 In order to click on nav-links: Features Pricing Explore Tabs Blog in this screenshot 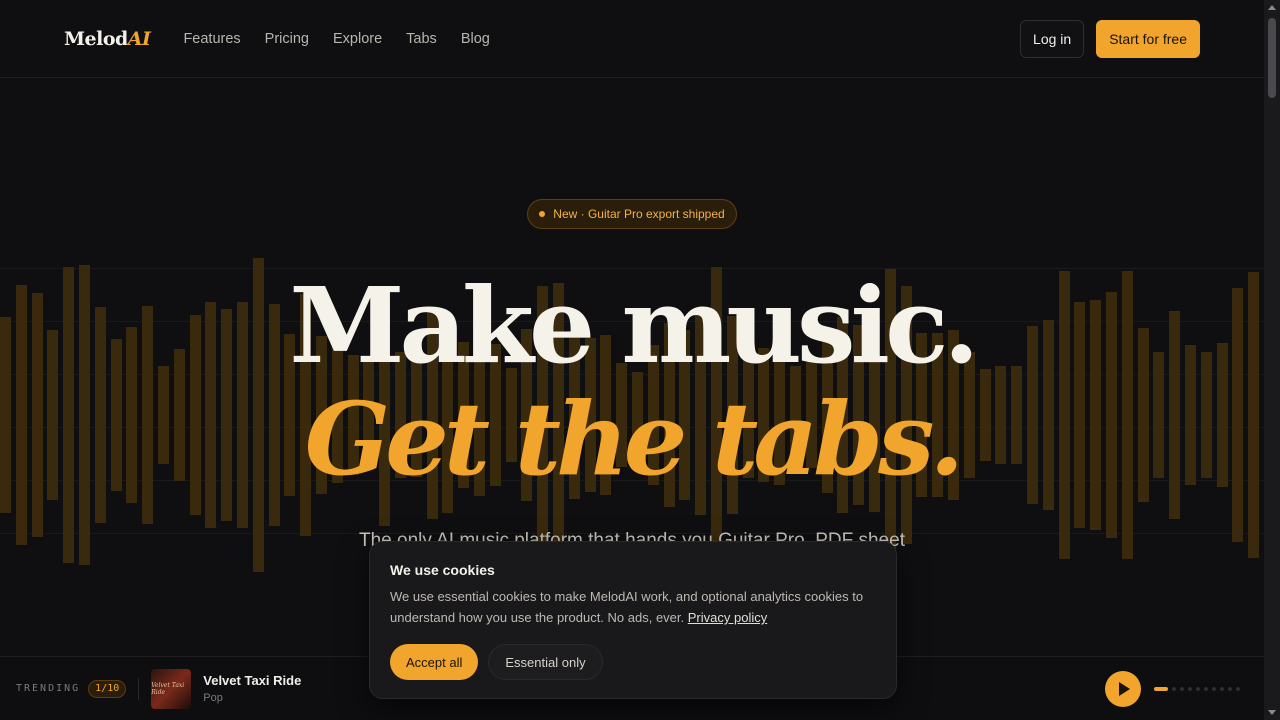, I will do `click(336, 39)`.